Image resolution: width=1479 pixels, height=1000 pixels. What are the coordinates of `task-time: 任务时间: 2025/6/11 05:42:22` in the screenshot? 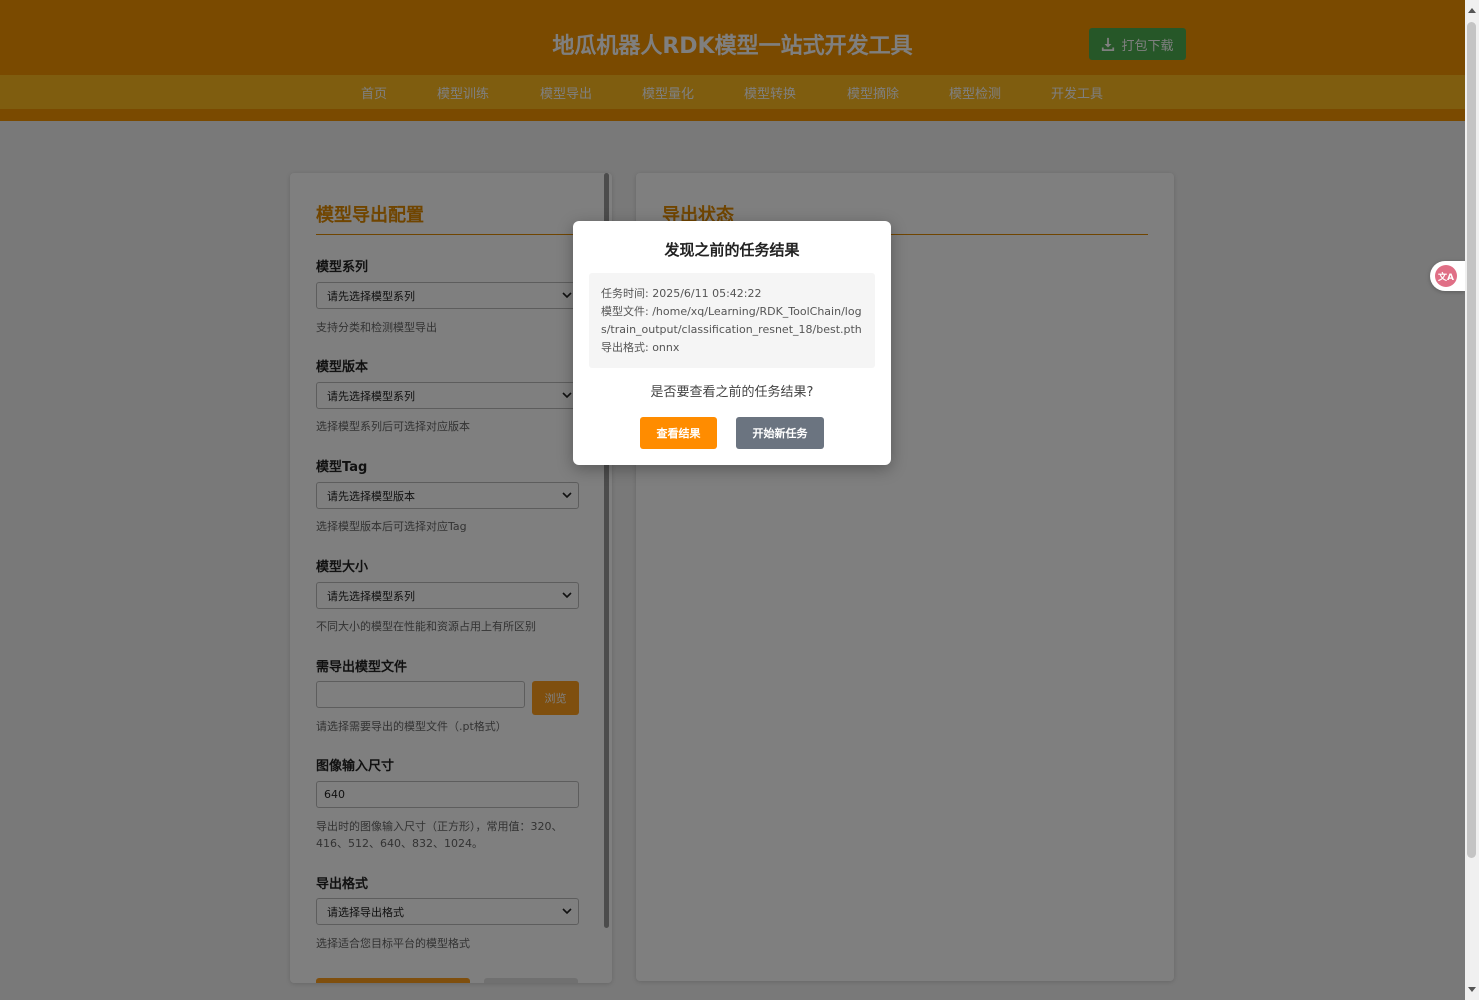 It's located at (681, 293).